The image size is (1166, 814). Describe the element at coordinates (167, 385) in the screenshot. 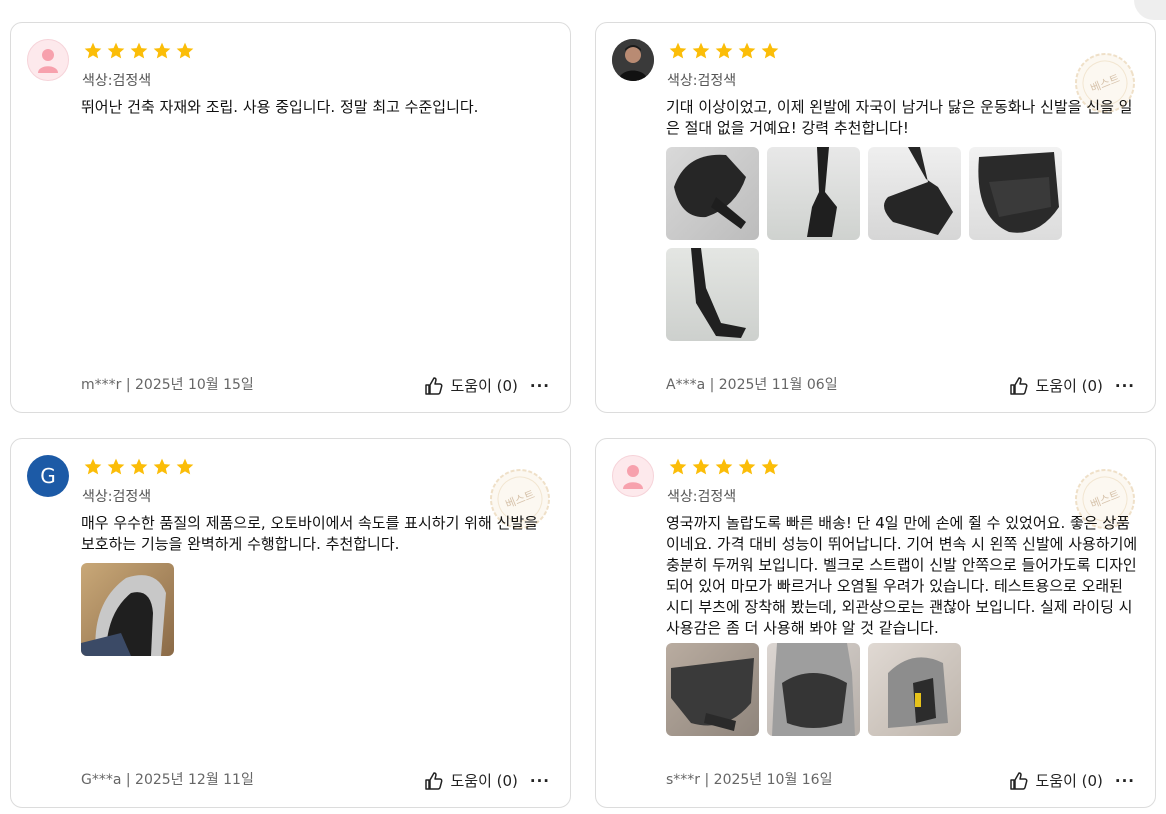

I see `reviewer-date: m***r | 2025년 10월 15일` at that location.